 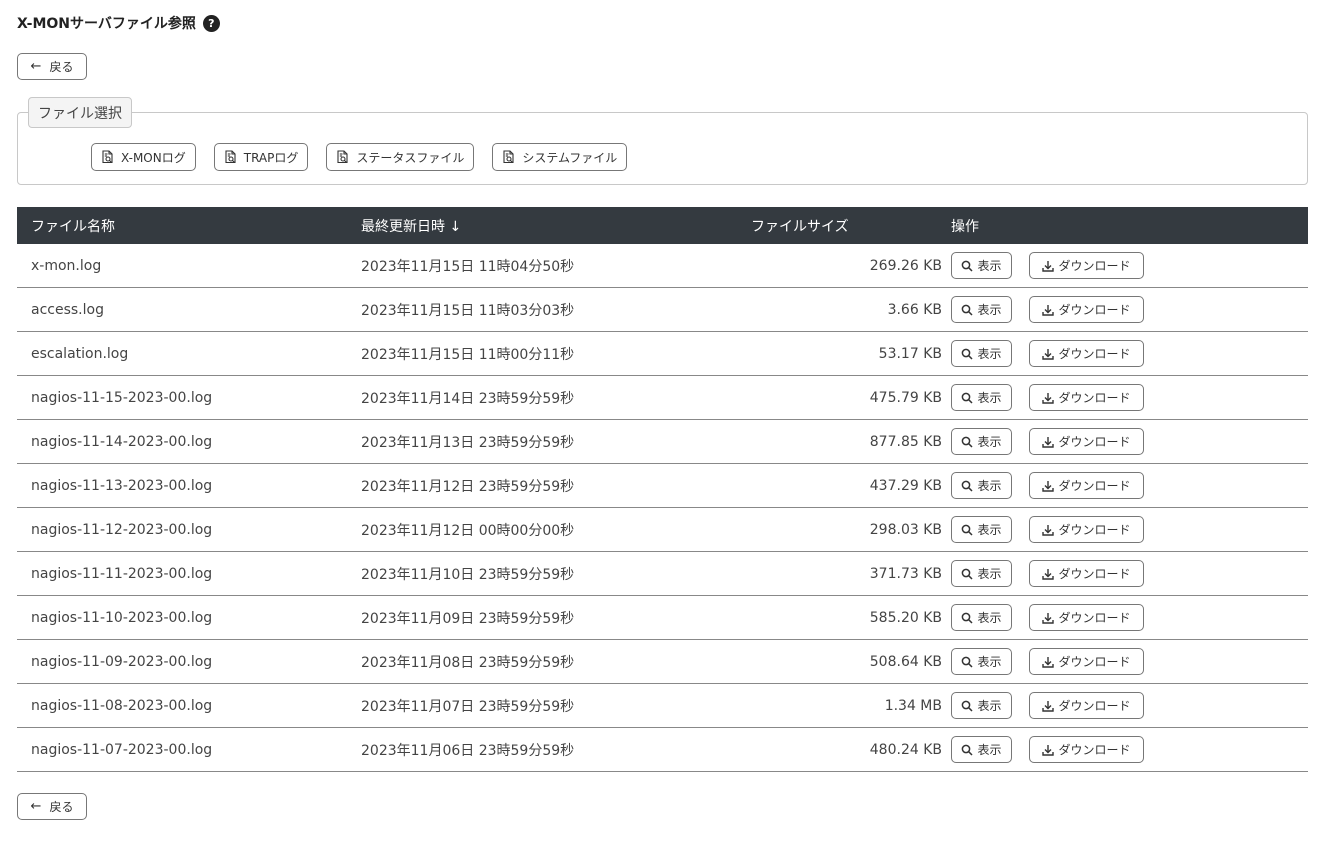 What do you see at coordinates (122, 397) in the screenshot?
I see `file-name-cell: nagios-11-15-2023-00.log` at bounding box center [122, 397].